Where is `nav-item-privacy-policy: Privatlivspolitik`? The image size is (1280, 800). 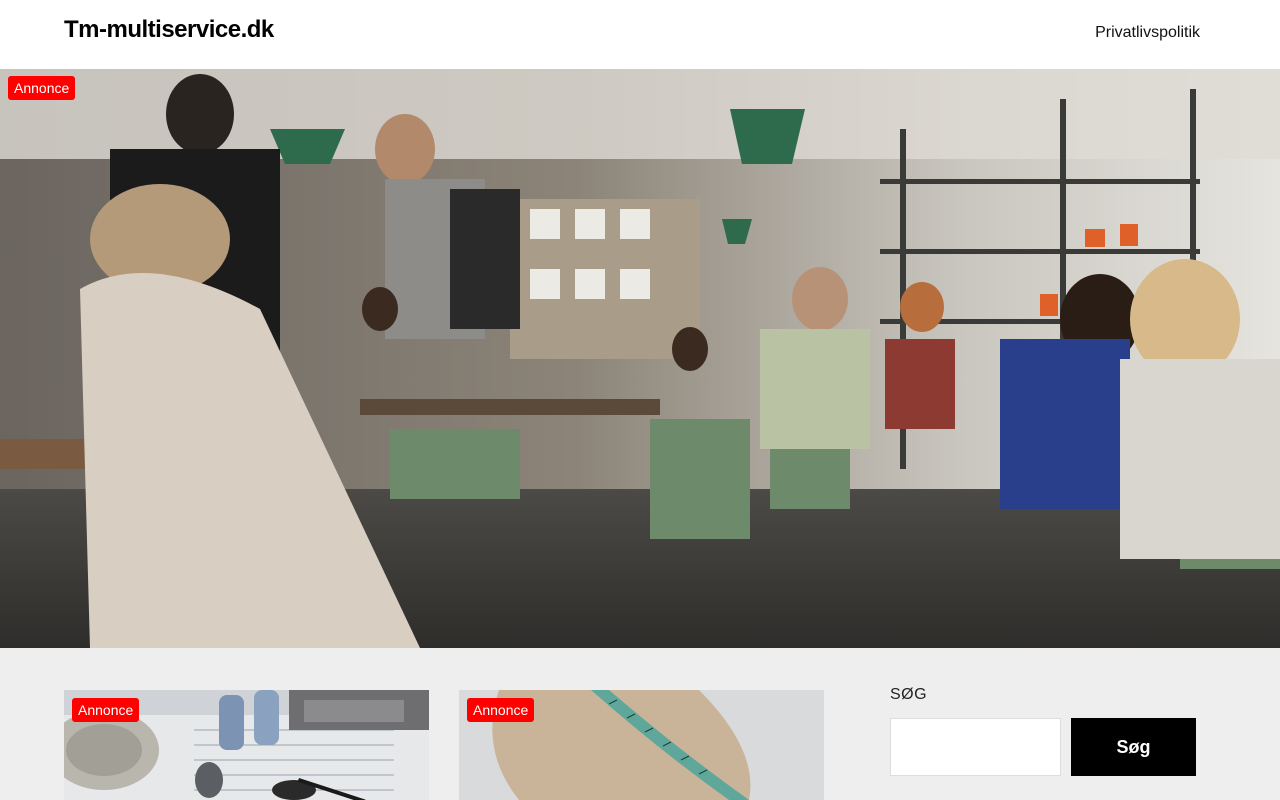 nav-item-privacy-policy: Privatlivspolitik is located at coordinates (1147, 33).